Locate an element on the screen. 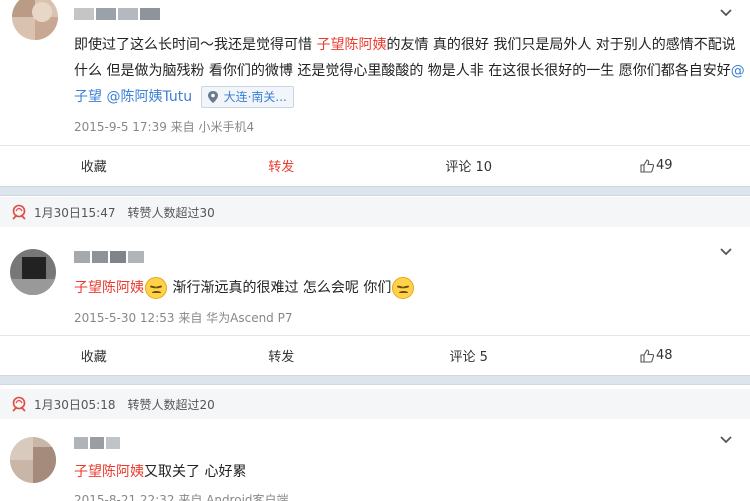 This screenshot has height=501, width=750. post-meta: 2015-8-21 22:32 来自 Android客户端 is located at coordinates (181, 497).